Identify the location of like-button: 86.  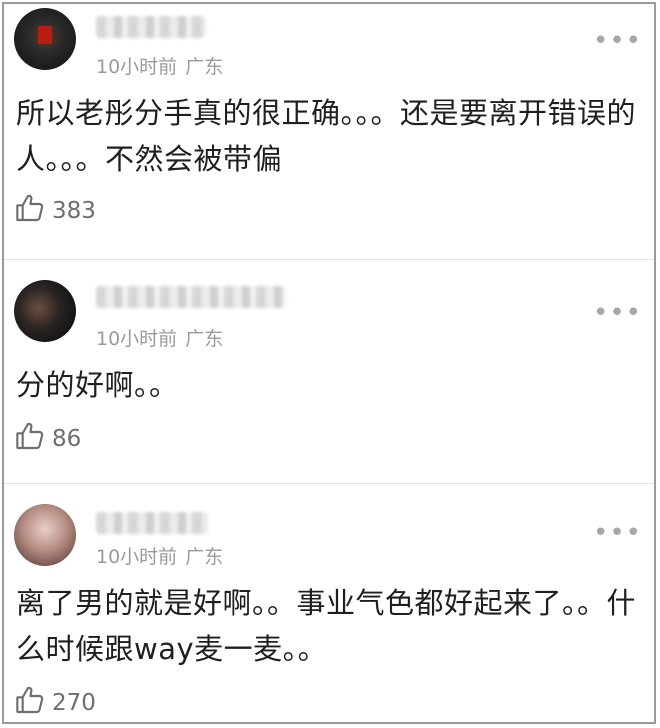
(47, 439).